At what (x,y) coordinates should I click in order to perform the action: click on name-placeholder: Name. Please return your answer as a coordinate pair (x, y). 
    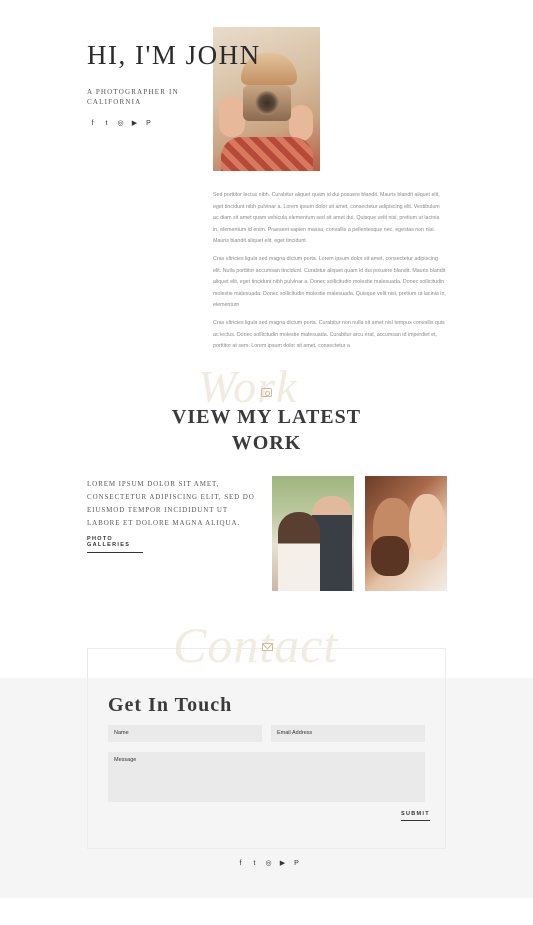
    Looking at the image, I should click on (121, 733).